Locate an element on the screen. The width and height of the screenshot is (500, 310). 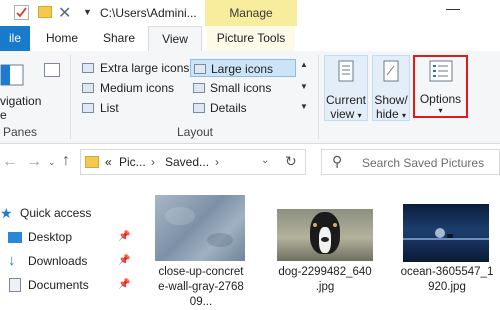
star-icon: ★ is located at coordinates (6, 213).